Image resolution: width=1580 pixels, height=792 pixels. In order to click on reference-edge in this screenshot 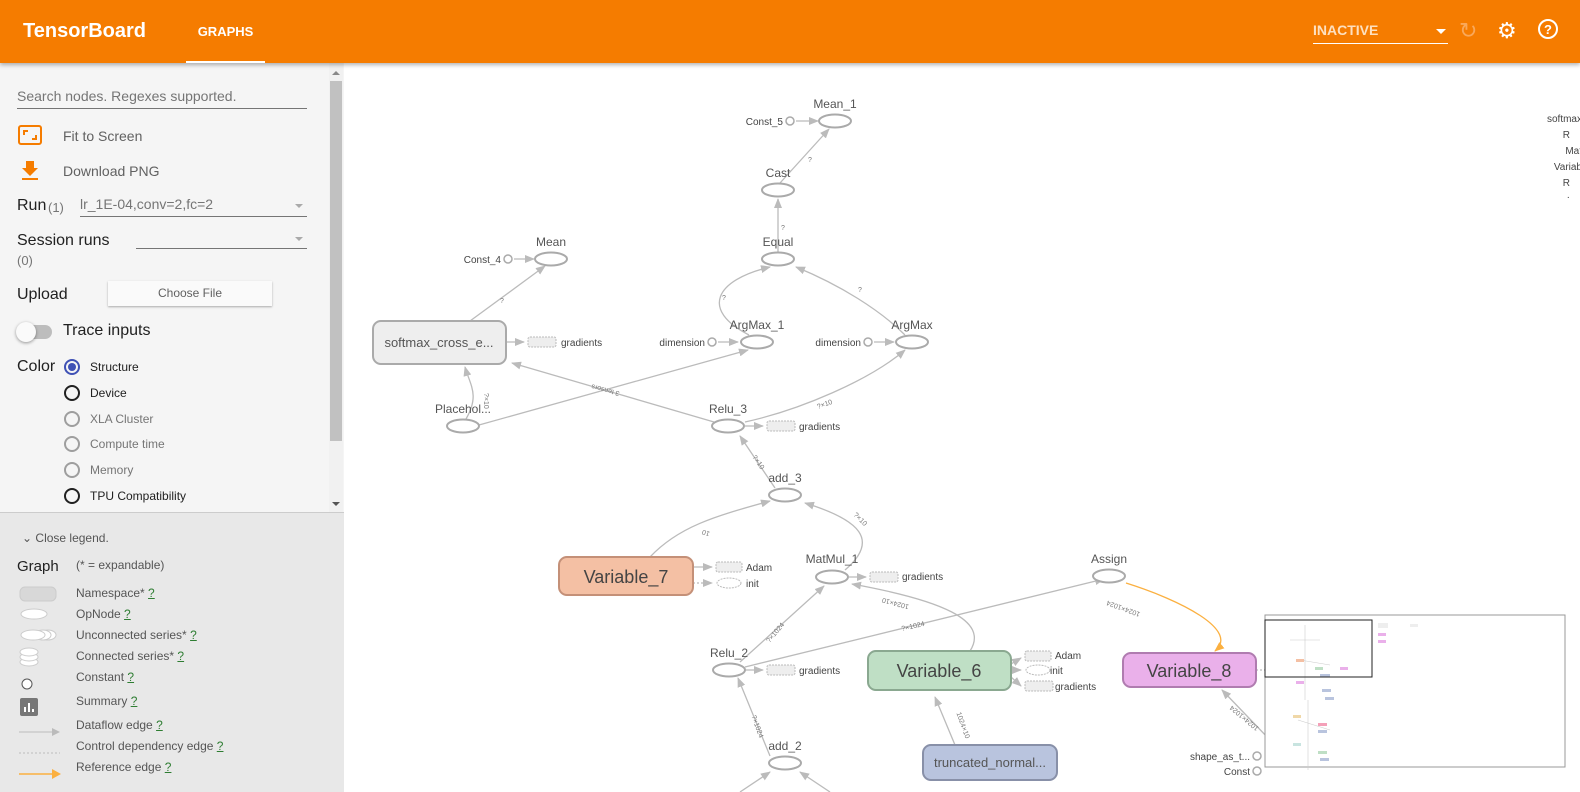, I will do `click(1175, 617)`.